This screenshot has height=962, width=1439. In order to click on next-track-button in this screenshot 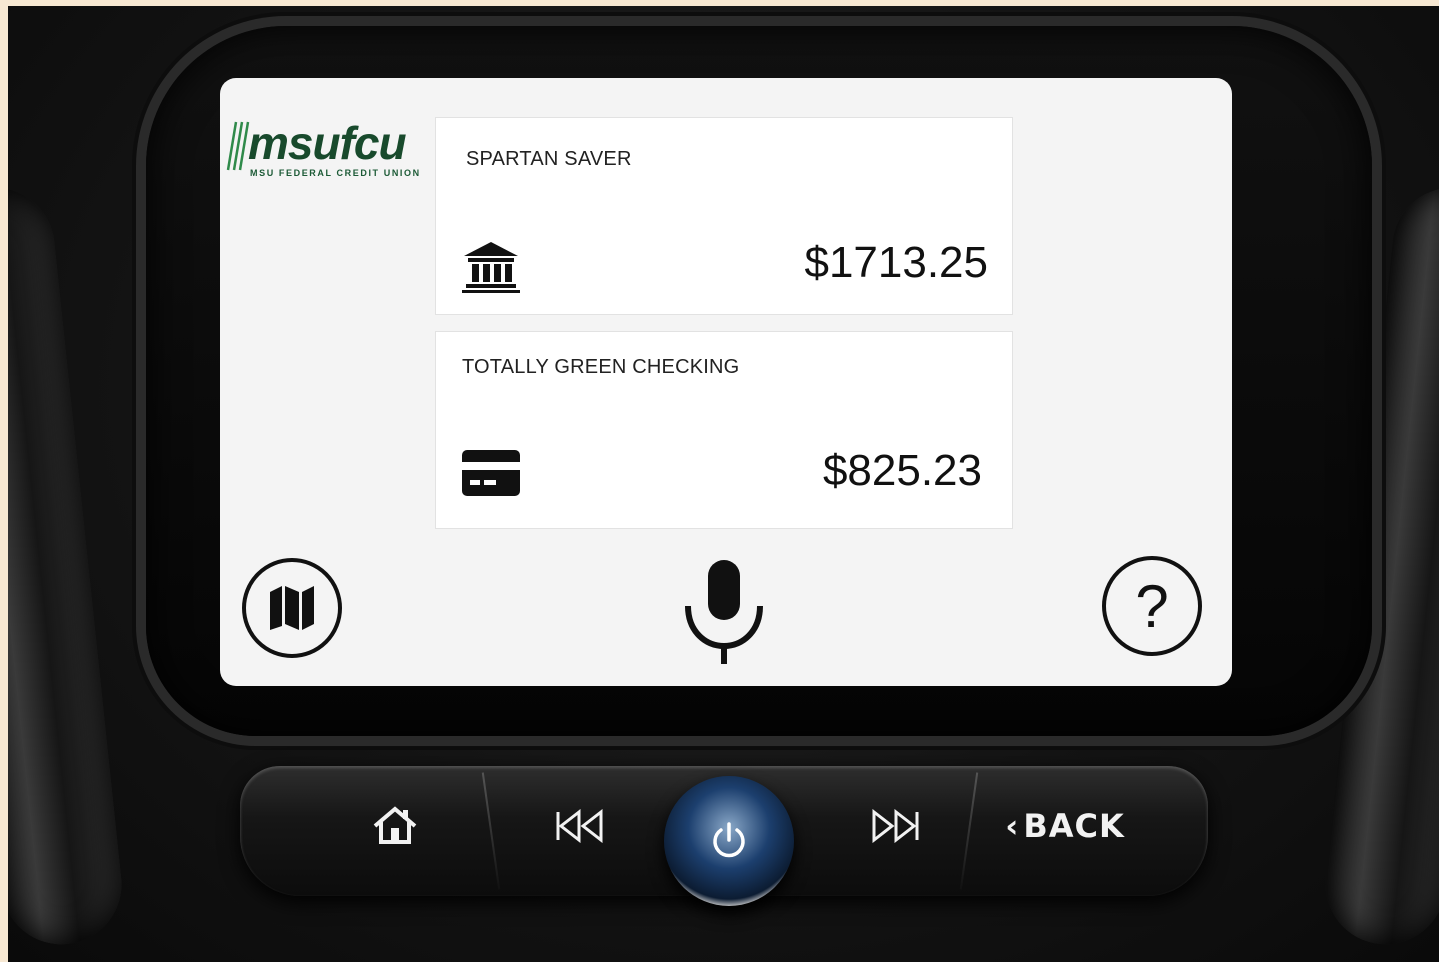, I will do `click(895, 826)`.